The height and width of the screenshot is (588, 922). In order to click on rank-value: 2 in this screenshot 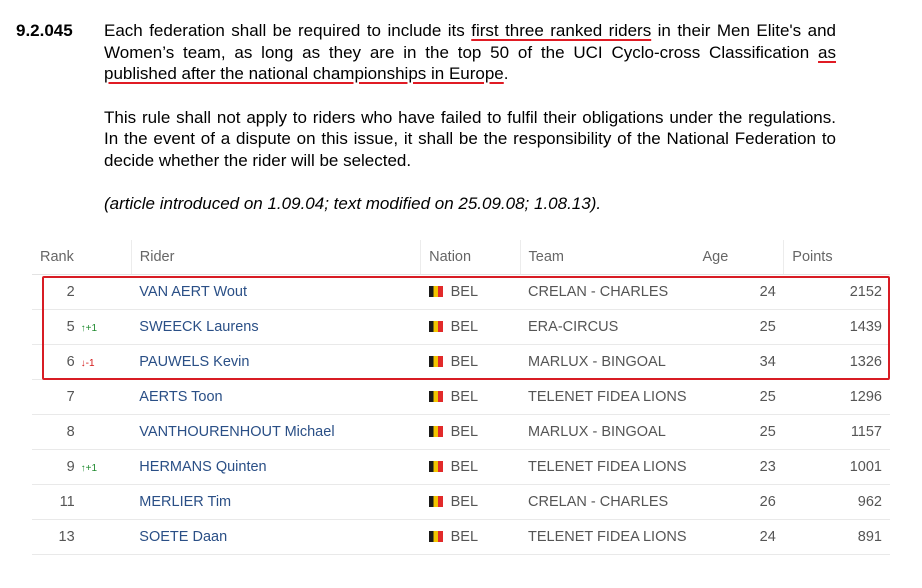, I will do `click(70, 292)`.